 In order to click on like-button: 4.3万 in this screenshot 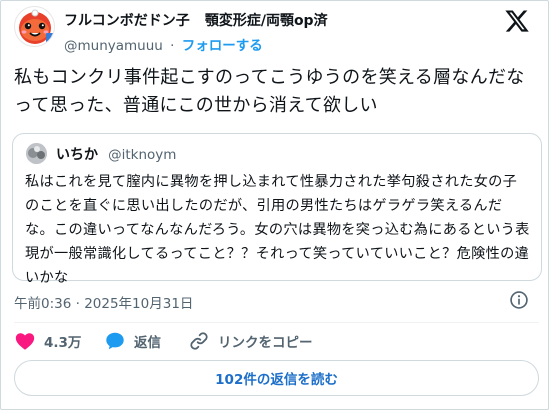, I will do `click(47, 341)`.